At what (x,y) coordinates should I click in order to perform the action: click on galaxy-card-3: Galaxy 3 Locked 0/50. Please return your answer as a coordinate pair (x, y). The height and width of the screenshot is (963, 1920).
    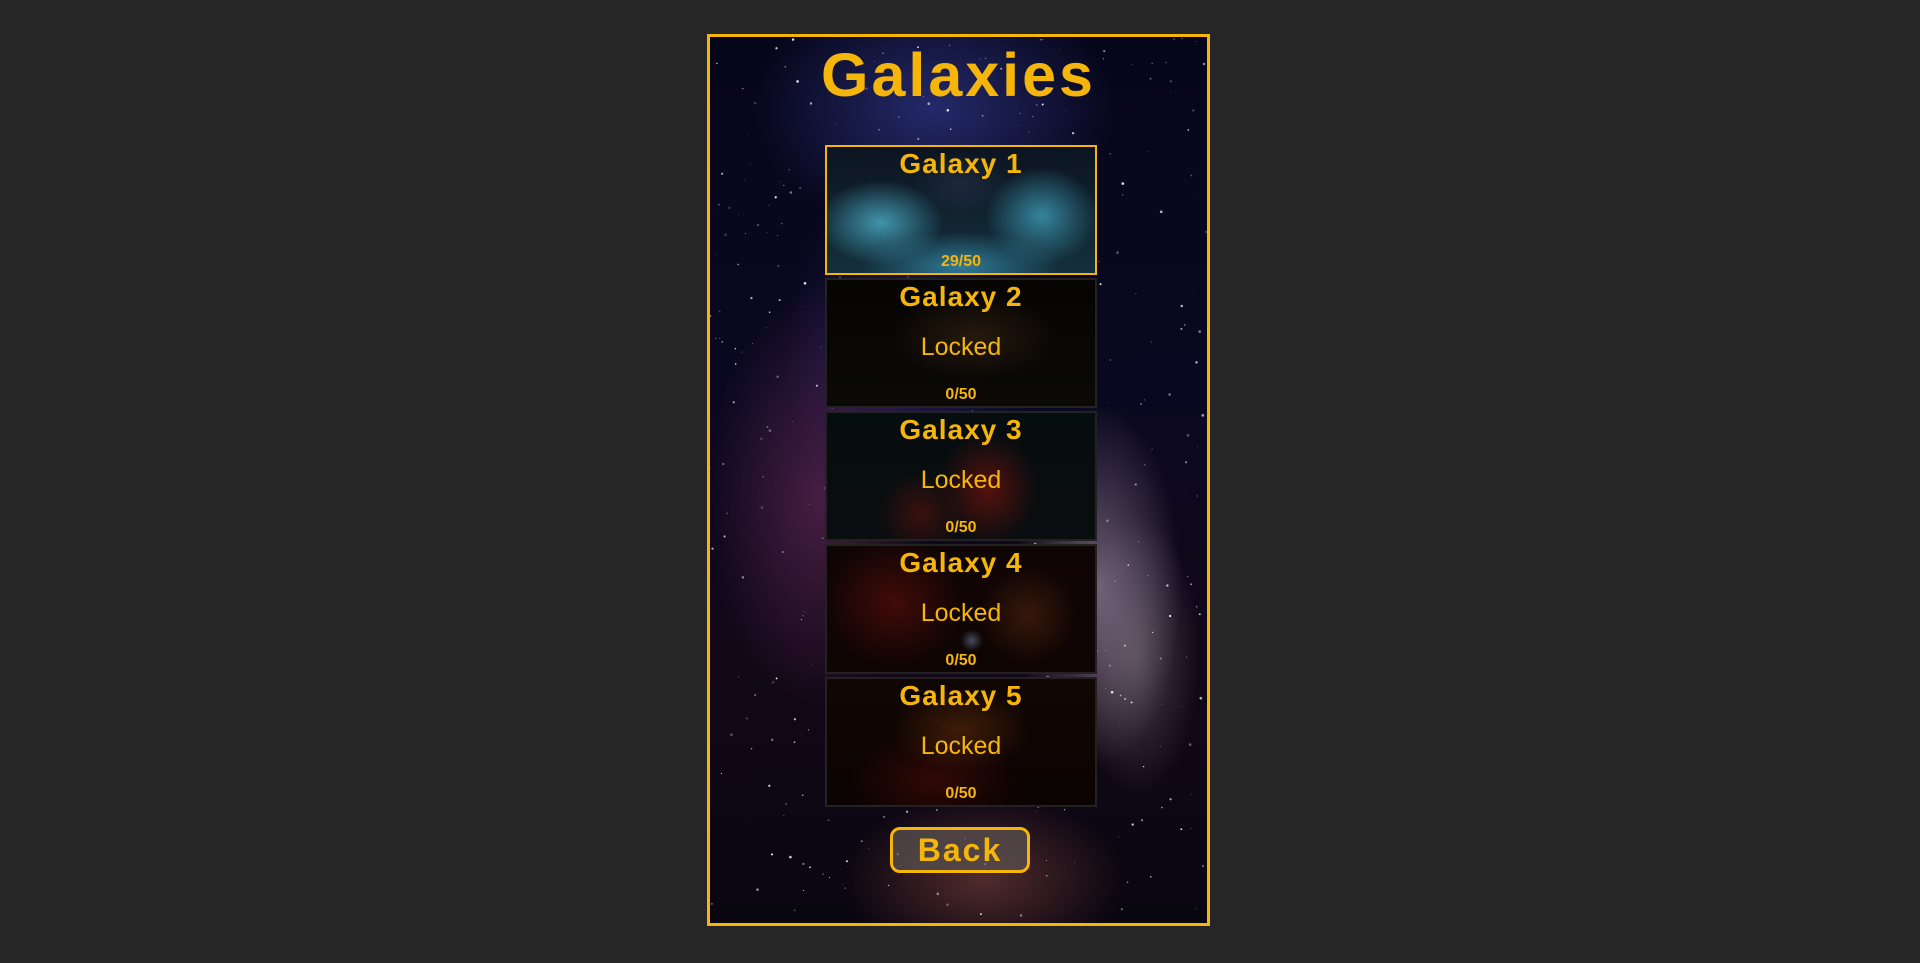
    Looking at the image, I should click on (961, 476).